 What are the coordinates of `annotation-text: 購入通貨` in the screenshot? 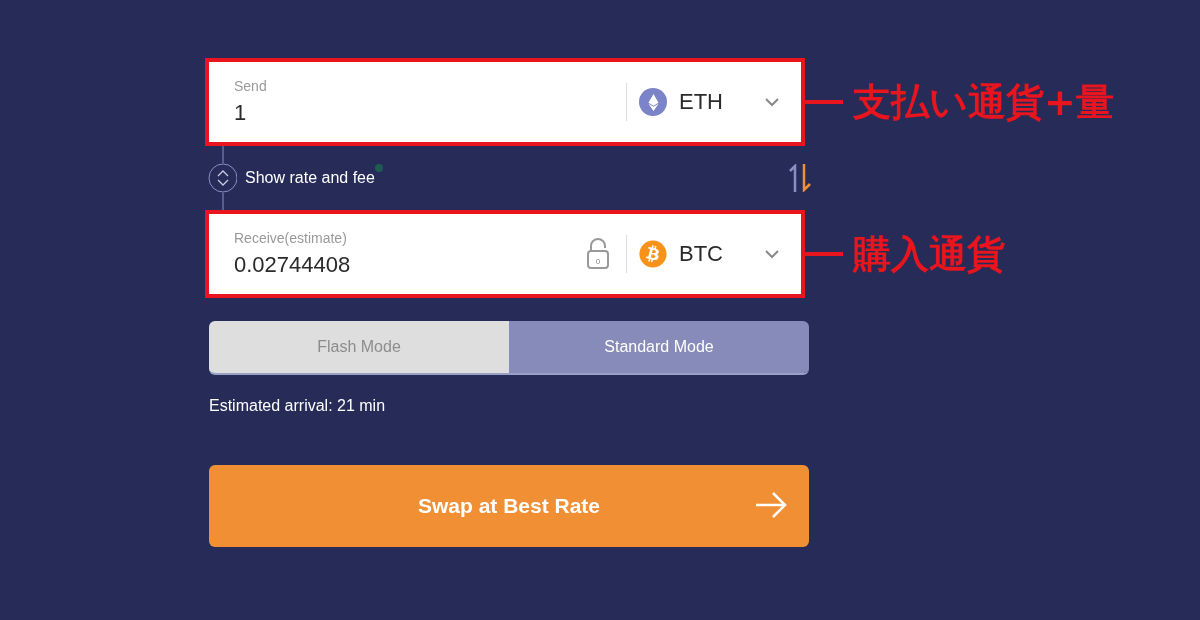 It's located at (929, 254).